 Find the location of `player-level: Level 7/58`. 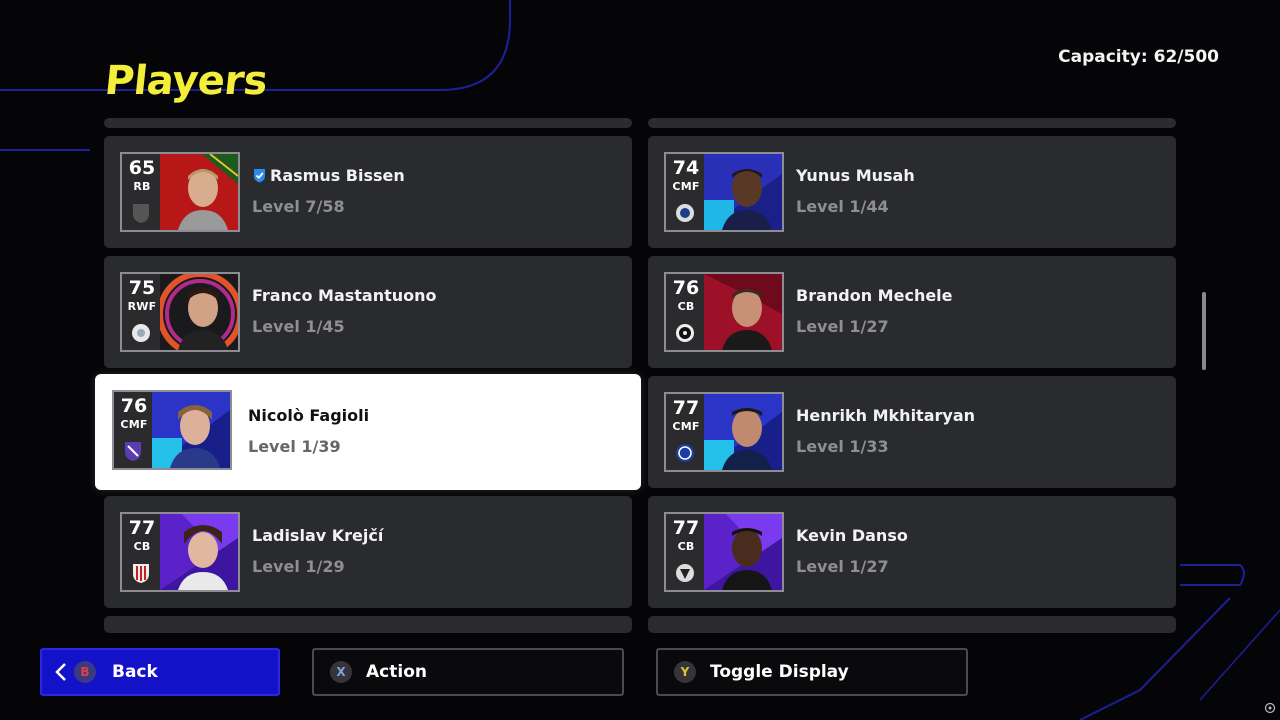

player-level: Level 7/58 is located at coordinates (298, 206).